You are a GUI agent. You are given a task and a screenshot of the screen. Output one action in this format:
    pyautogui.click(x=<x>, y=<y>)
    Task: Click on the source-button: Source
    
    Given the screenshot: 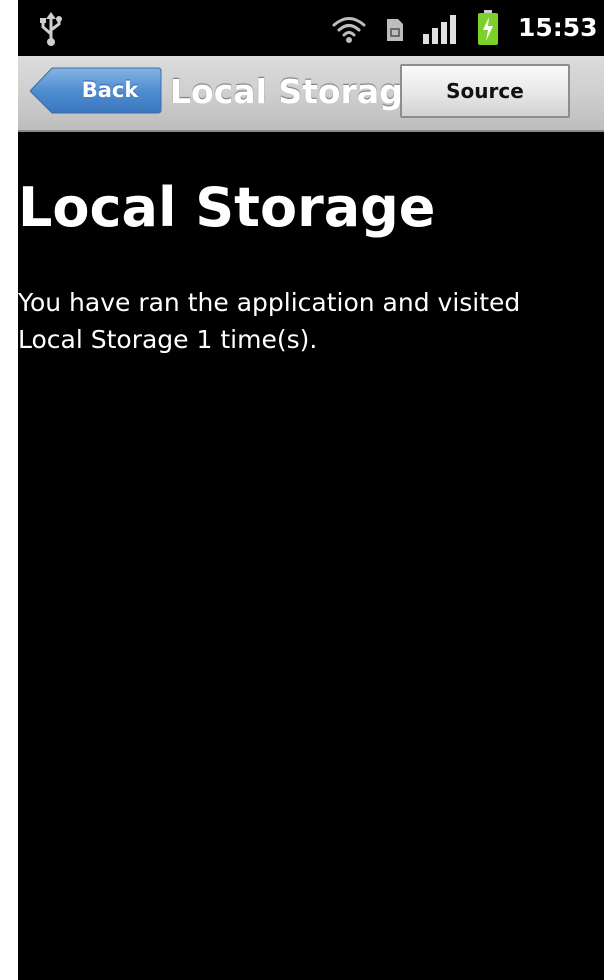 What is the action you would take?
    pyautogui.click(x=485, y=91)
    